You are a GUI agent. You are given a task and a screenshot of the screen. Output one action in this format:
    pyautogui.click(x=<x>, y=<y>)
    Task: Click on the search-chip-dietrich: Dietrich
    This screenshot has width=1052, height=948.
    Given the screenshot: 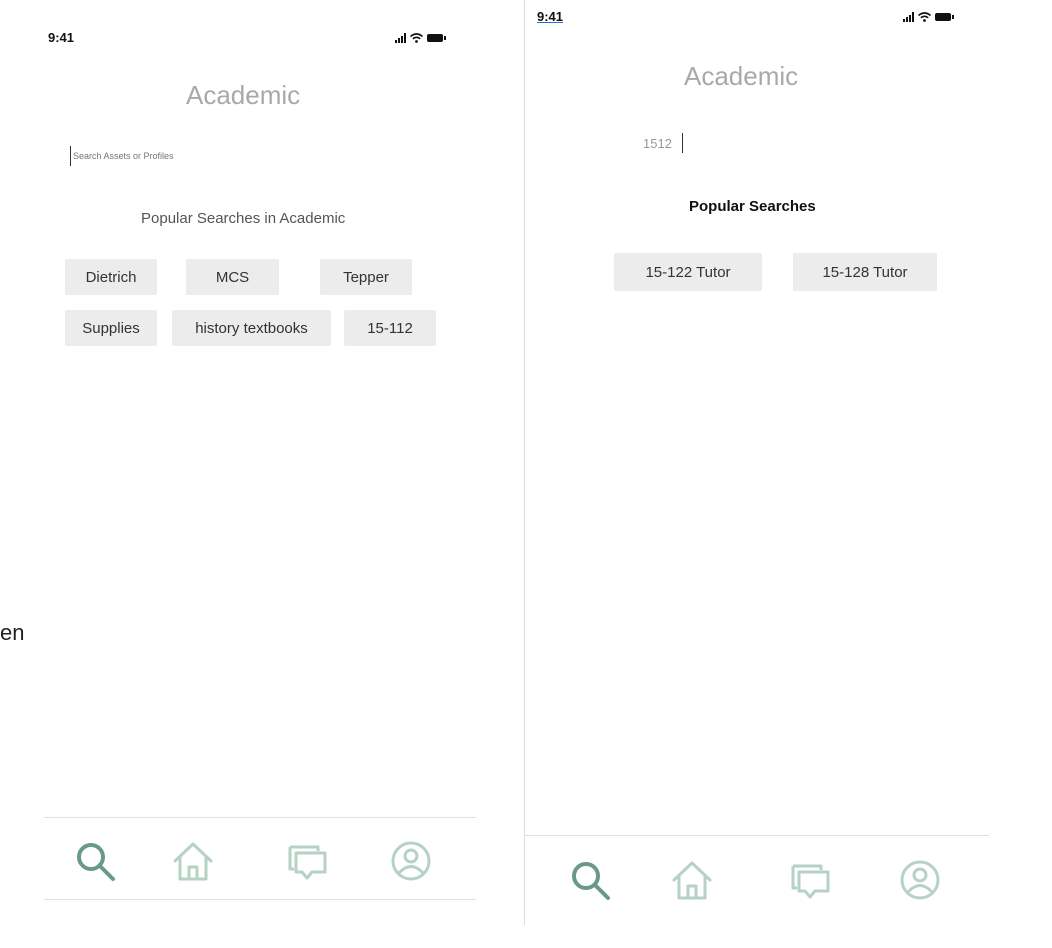 What is the action you would take?
    pyautogui.click(x=111, y=277)
    